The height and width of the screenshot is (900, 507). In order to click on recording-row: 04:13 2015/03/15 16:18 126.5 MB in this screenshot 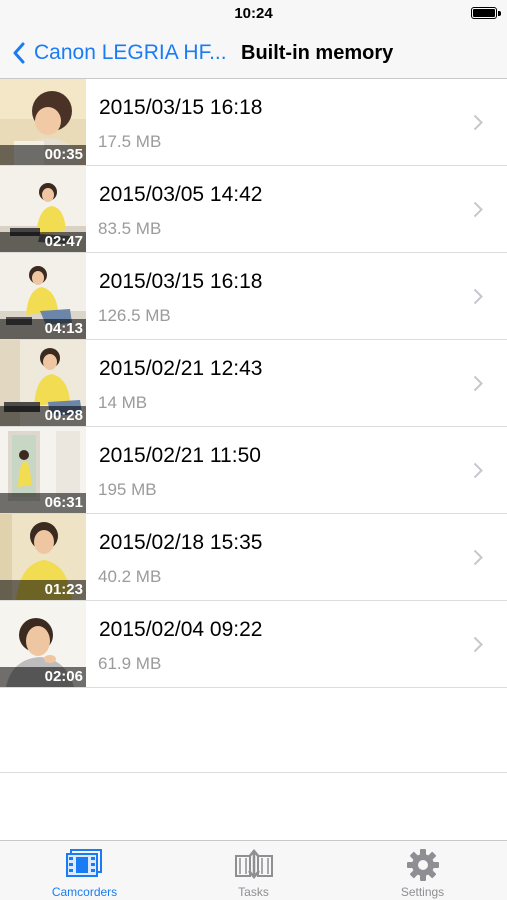, I will do `click(253, 296)`.